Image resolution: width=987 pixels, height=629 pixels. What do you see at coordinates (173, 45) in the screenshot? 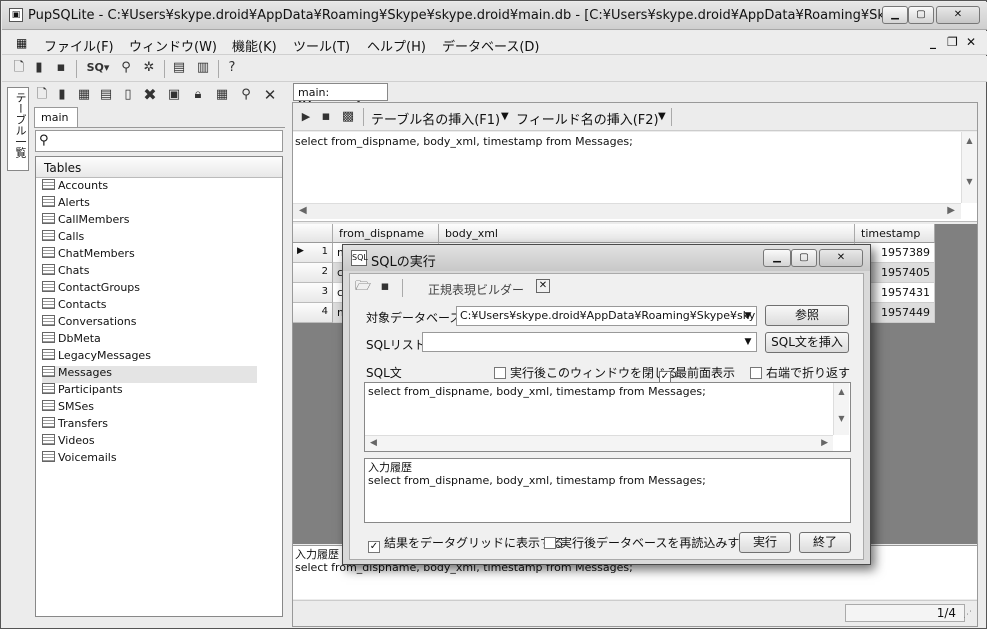
I see `menu-window: ウィンドウ(W)` at bounding box center [173, 45].